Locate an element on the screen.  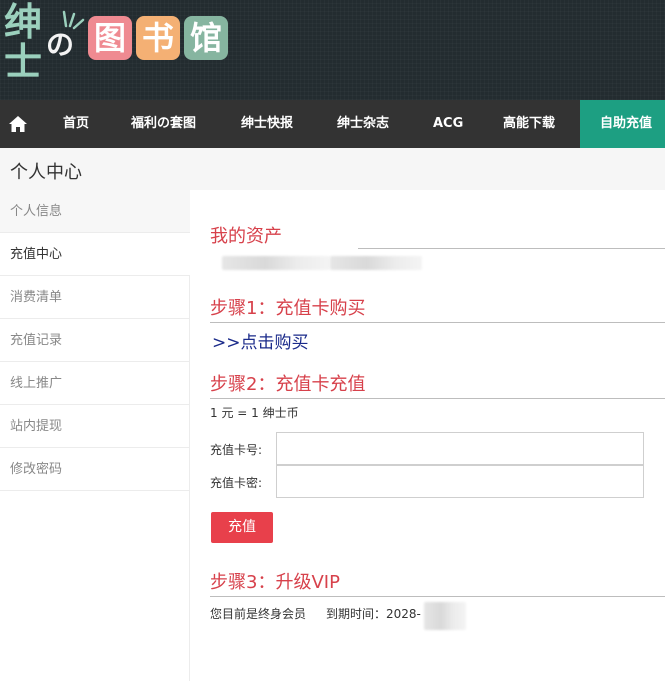
assets-divider is located at coordinates (511, 248).